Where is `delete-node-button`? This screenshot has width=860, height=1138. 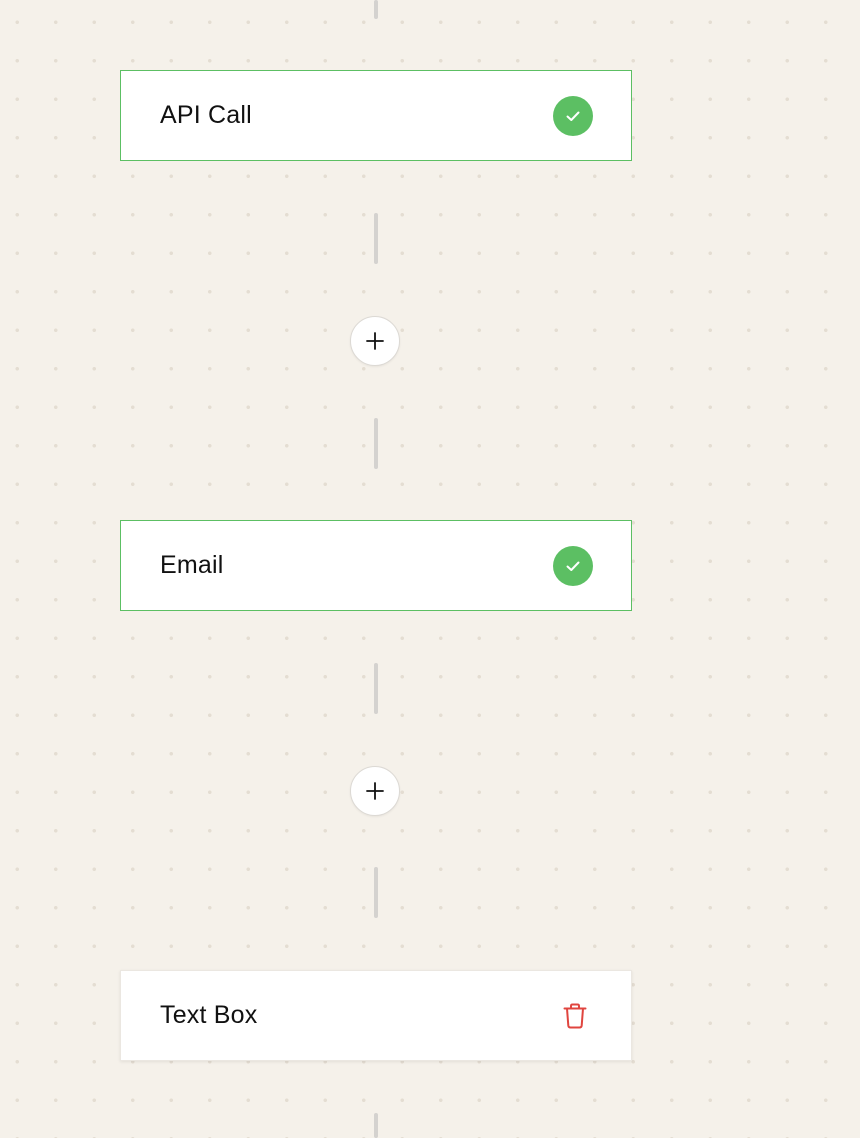 delete-node-button is located at coordinates (575, 1016).